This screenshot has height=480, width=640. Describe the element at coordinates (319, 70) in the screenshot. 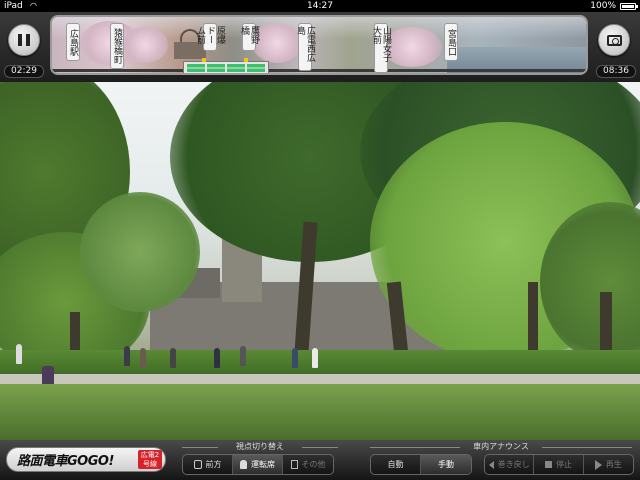

I see `route-track` at that location.